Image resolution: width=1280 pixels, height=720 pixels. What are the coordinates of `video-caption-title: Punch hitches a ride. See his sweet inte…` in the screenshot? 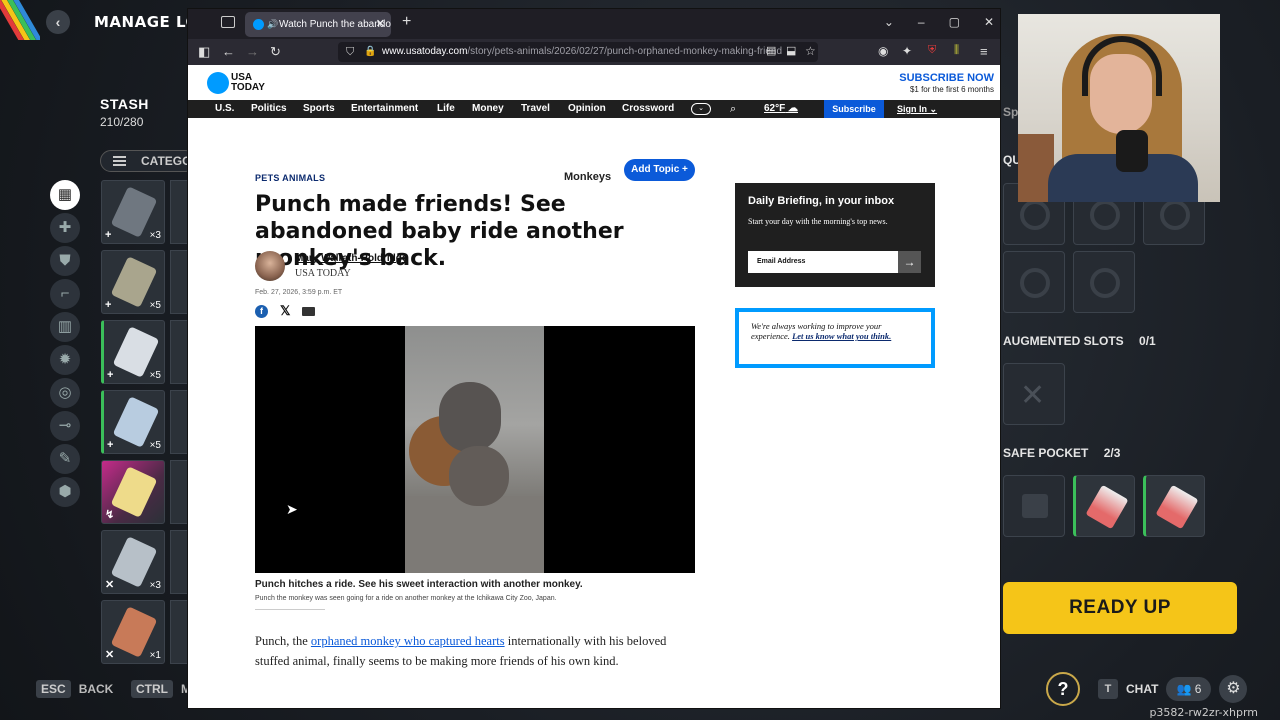 It's located at (419, 584).